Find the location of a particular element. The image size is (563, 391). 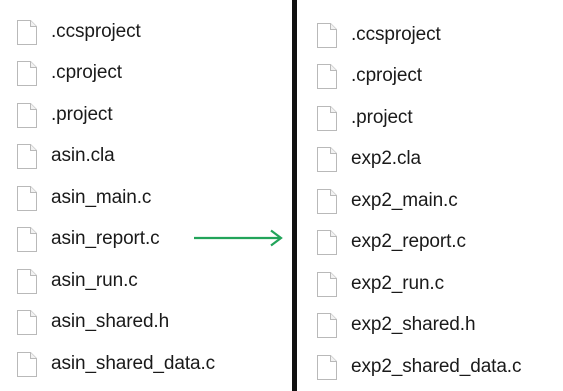

list-item: exp2.cla is located at coordinates (368, 159).